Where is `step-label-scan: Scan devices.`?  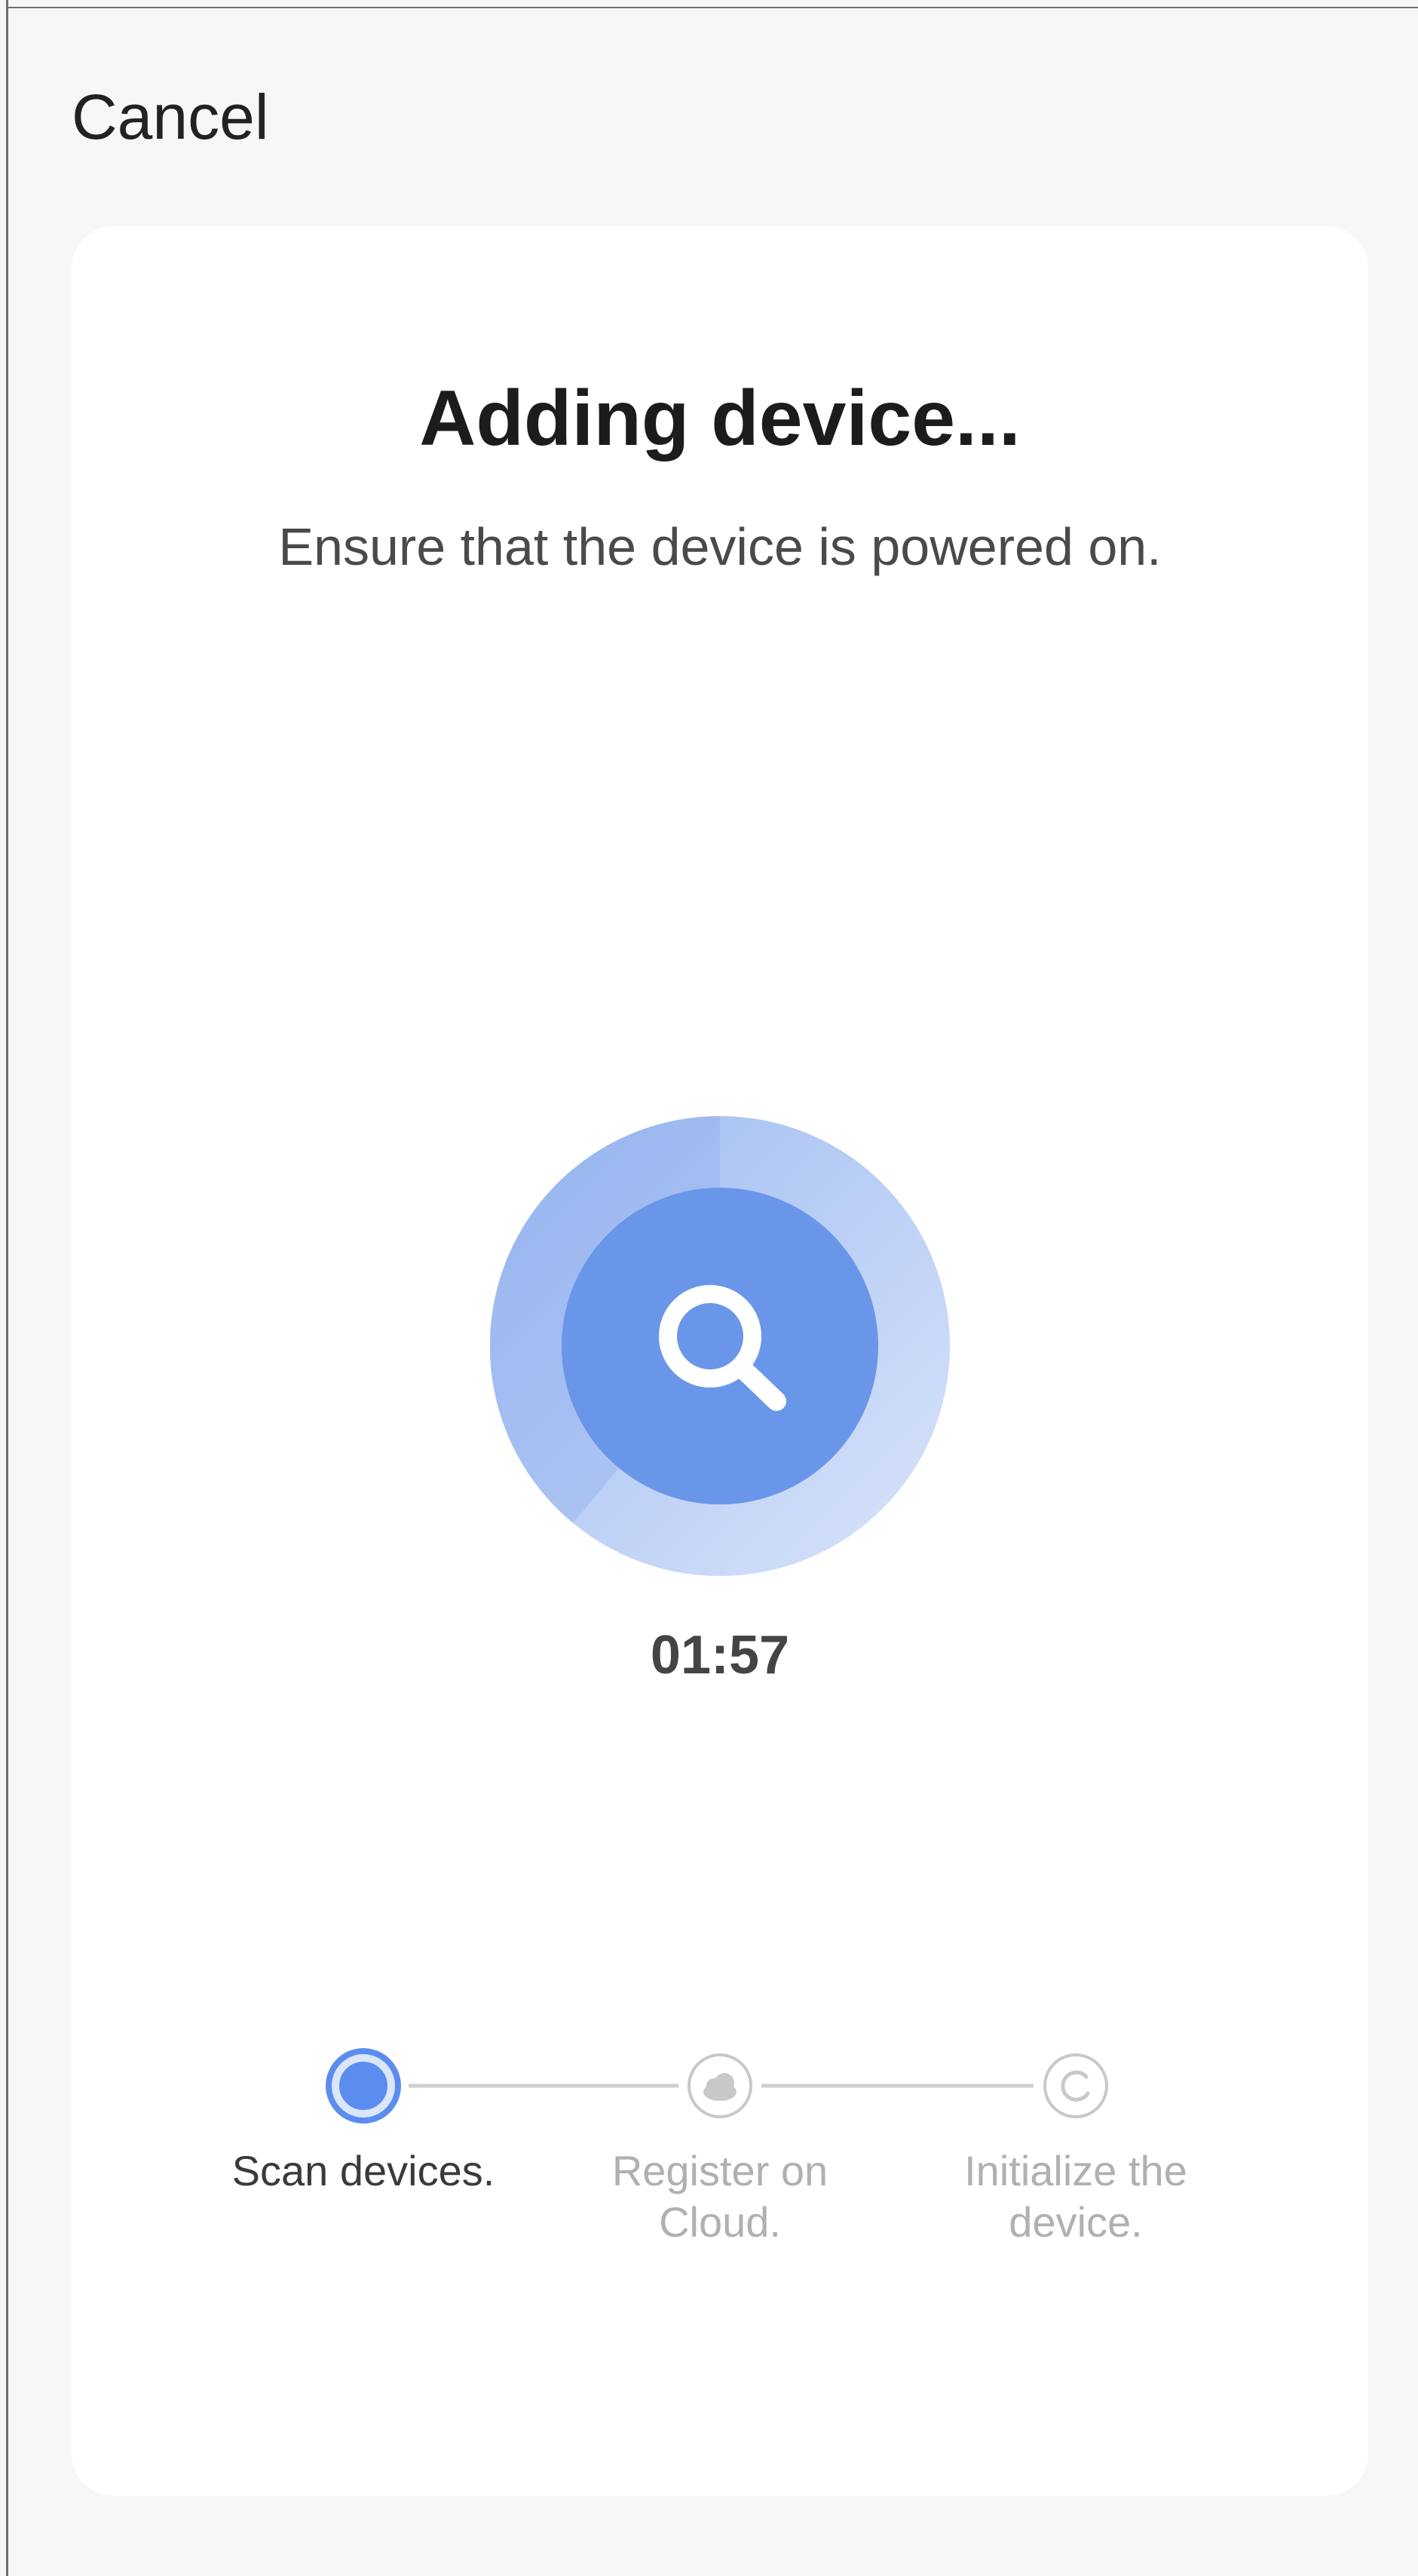 step-label-scan: Scan devices. is located at coordinates (363, 2170).